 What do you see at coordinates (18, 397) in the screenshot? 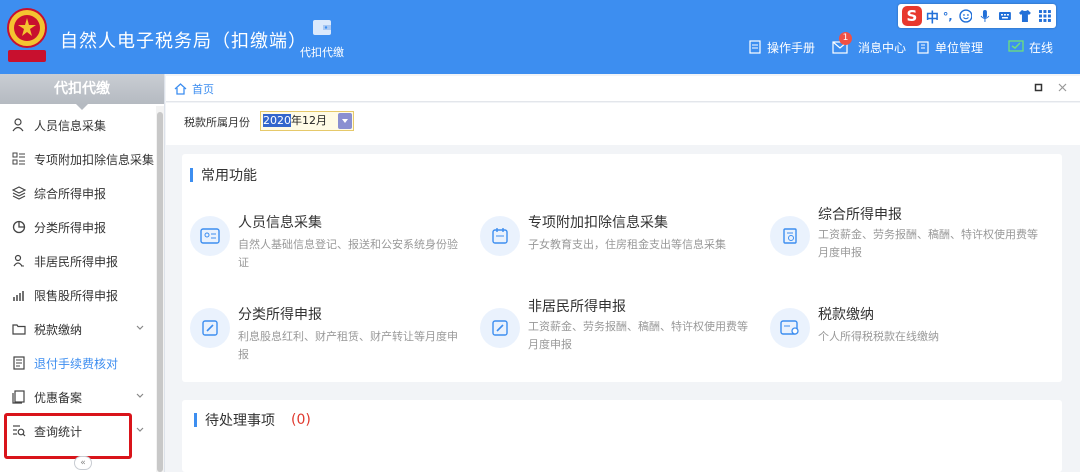
I see `doc2-icon` at bounding box center [18, 397].